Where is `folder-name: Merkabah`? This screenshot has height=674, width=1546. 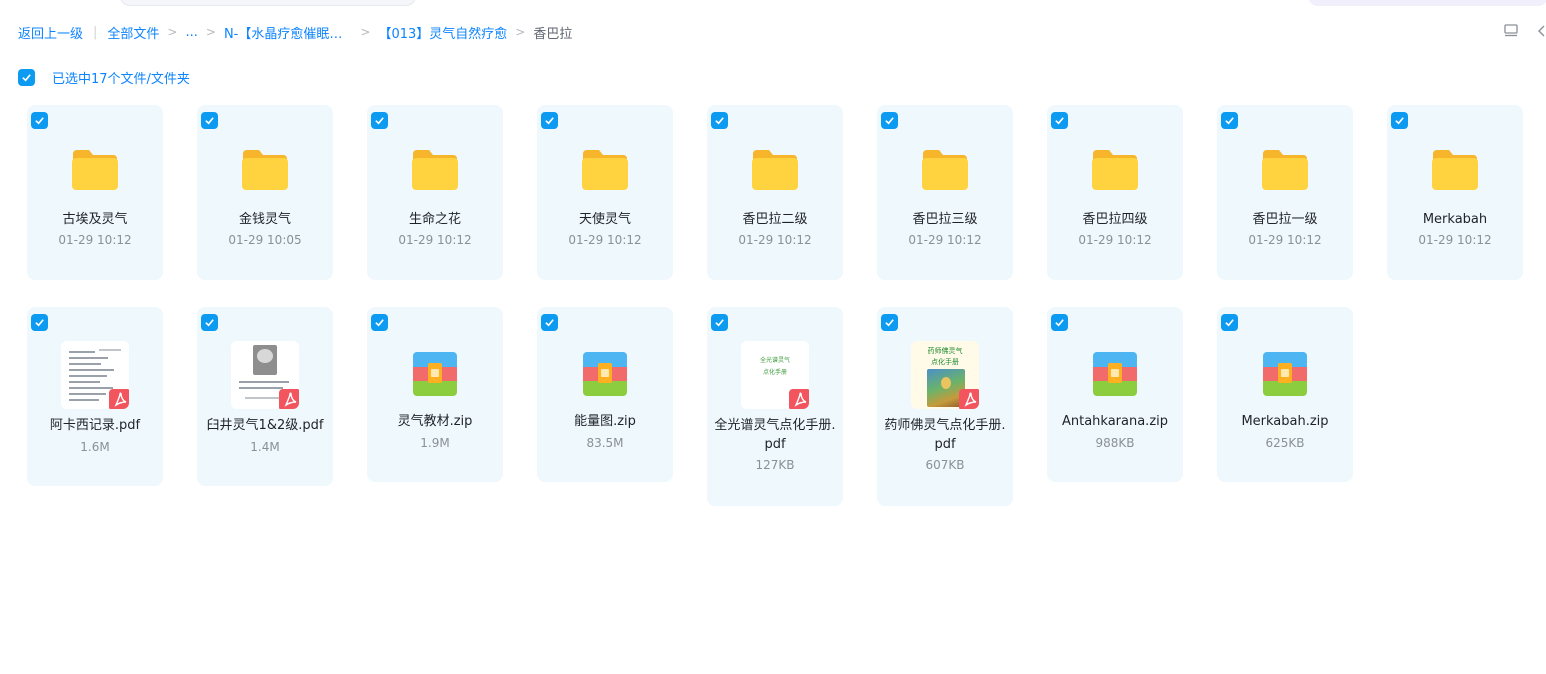 folder-name: Merkabah is located at coordinates (1455, 219).